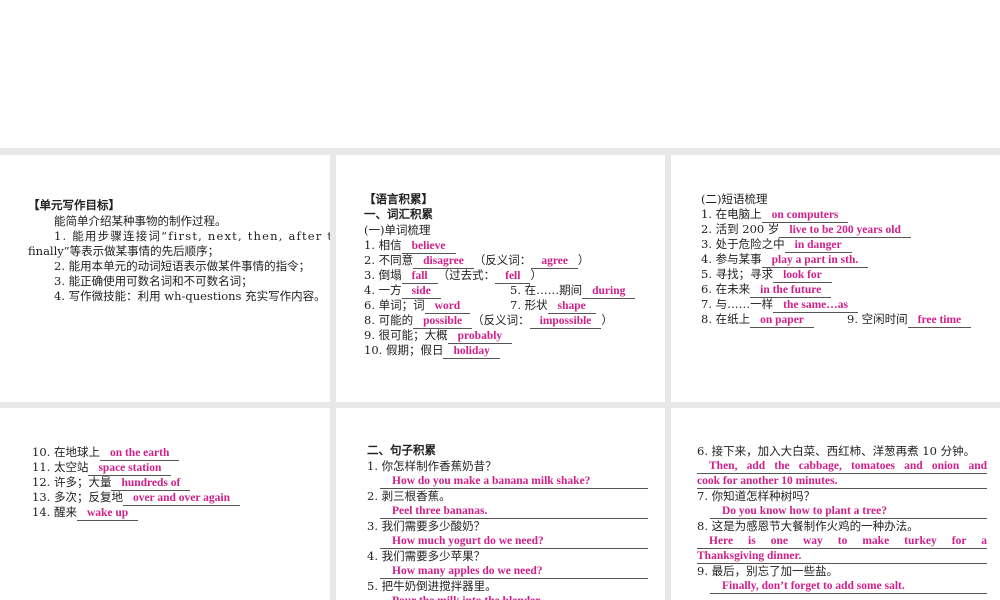 The height and width of the screenshot is (600, 1000). I want to click on answer-blank: hundreds of, so click(151, 484).